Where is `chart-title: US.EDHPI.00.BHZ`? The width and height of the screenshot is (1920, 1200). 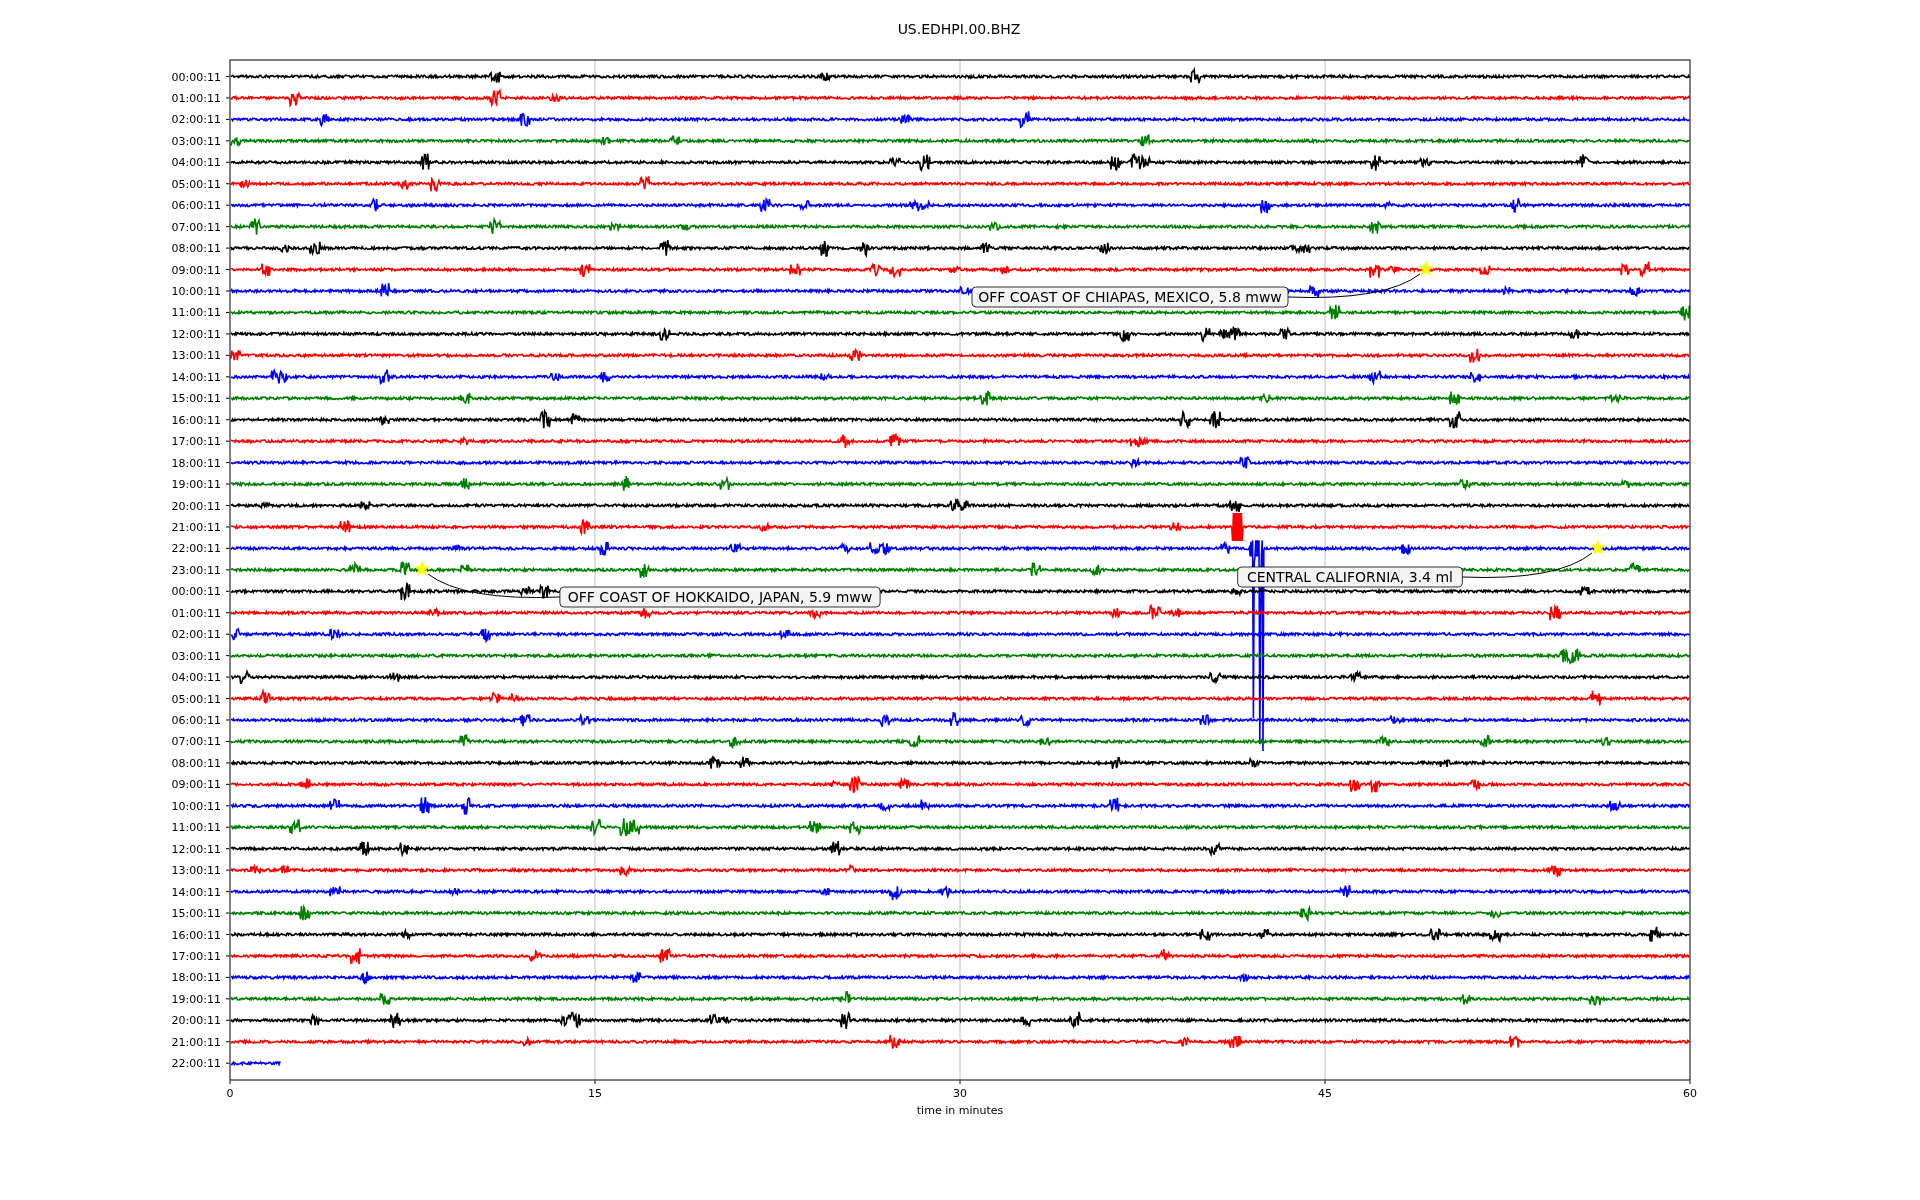
chart-title: US.EDHPI.00.BHZ is located at coordinates (959, 29).